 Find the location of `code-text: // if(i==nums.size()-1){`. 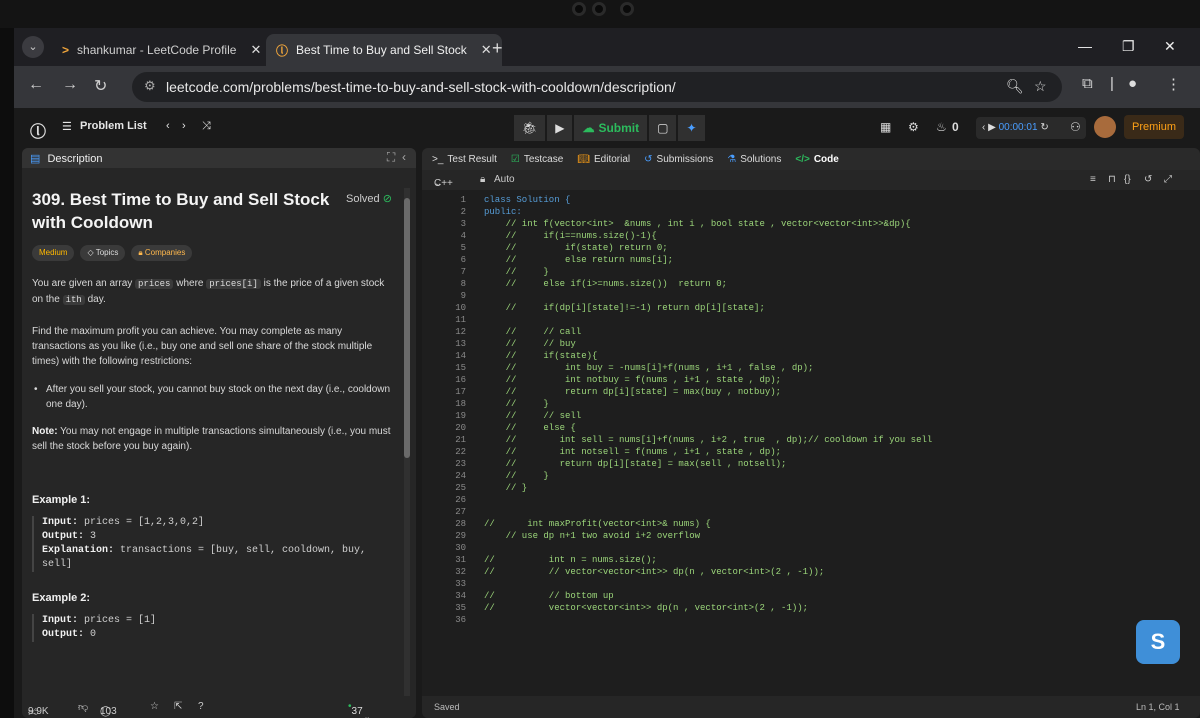

code-text: // if(i==nums.size()-1){ is located at coordinates (570, 236).